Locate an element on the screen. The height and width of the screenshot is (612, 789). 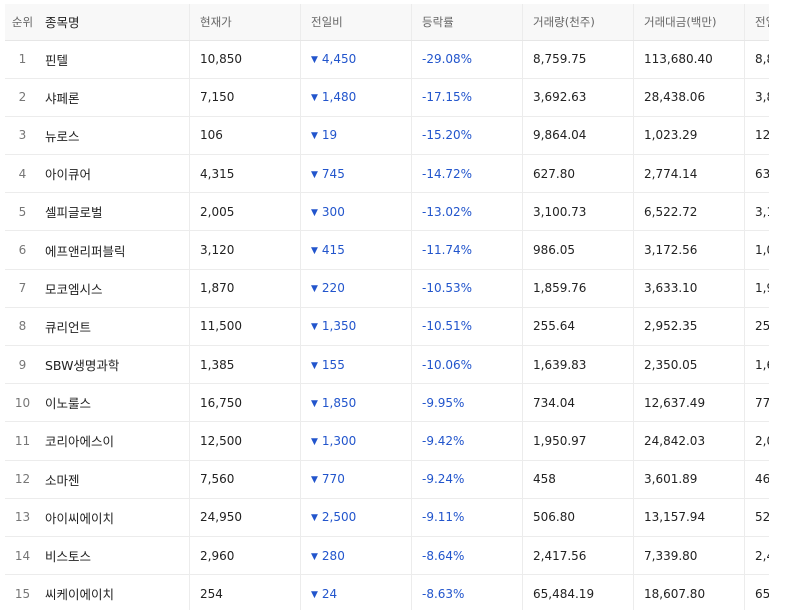
rate-cell: -14.72% is located at coordinates (467, 174).